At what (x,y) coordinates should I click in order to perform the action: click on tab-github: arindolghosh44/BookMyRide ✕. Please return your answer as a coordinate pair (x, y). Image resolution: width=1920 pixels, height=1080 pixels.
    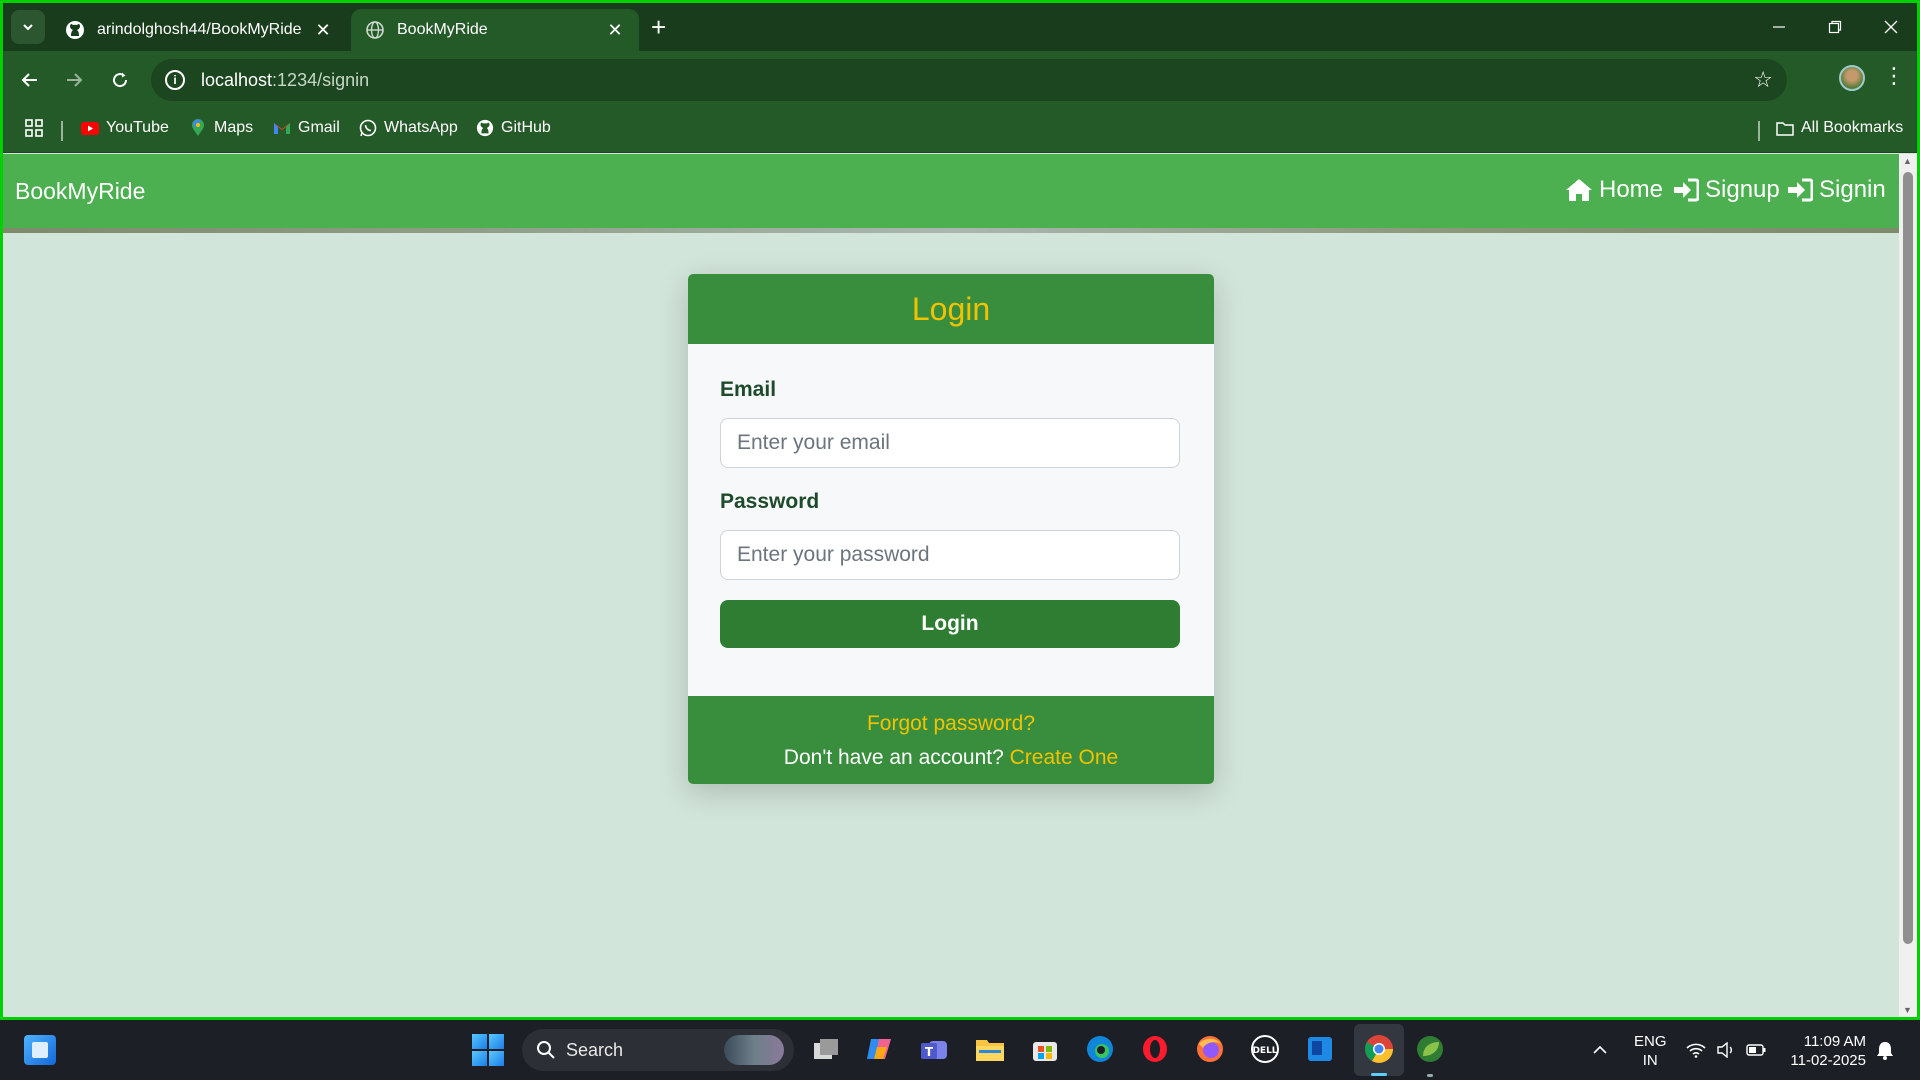
    Looking at the image, I should click on (199, 30).